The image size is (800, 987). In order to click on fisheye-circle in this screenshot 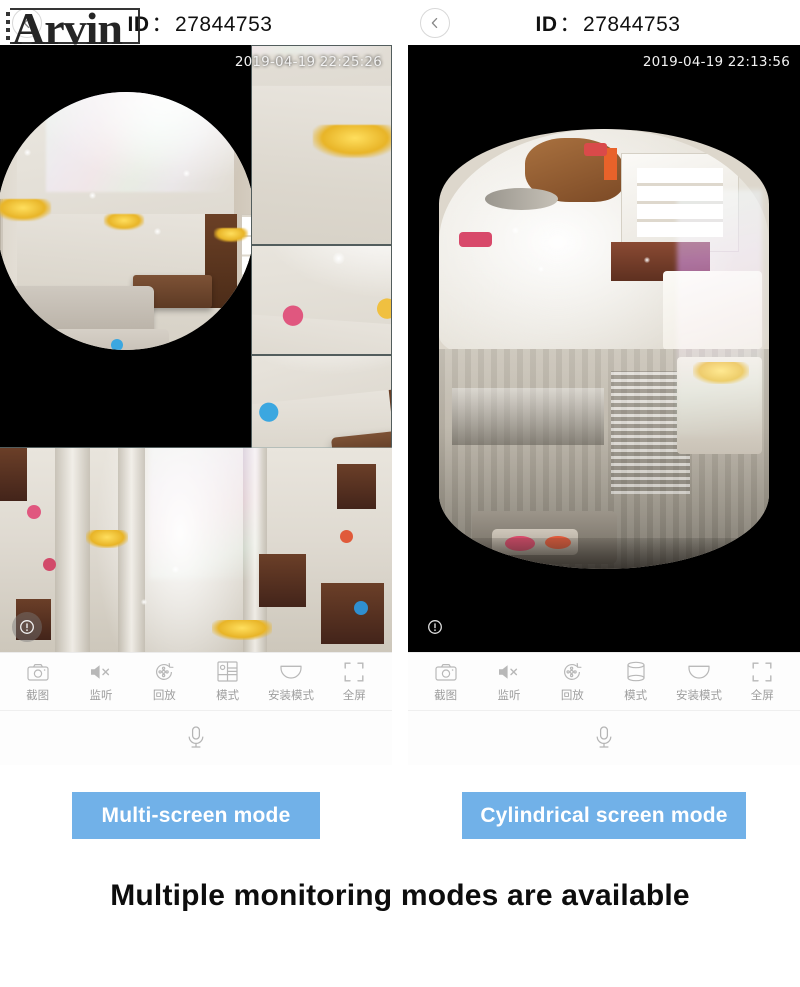, I will do `click(125, 221)`.